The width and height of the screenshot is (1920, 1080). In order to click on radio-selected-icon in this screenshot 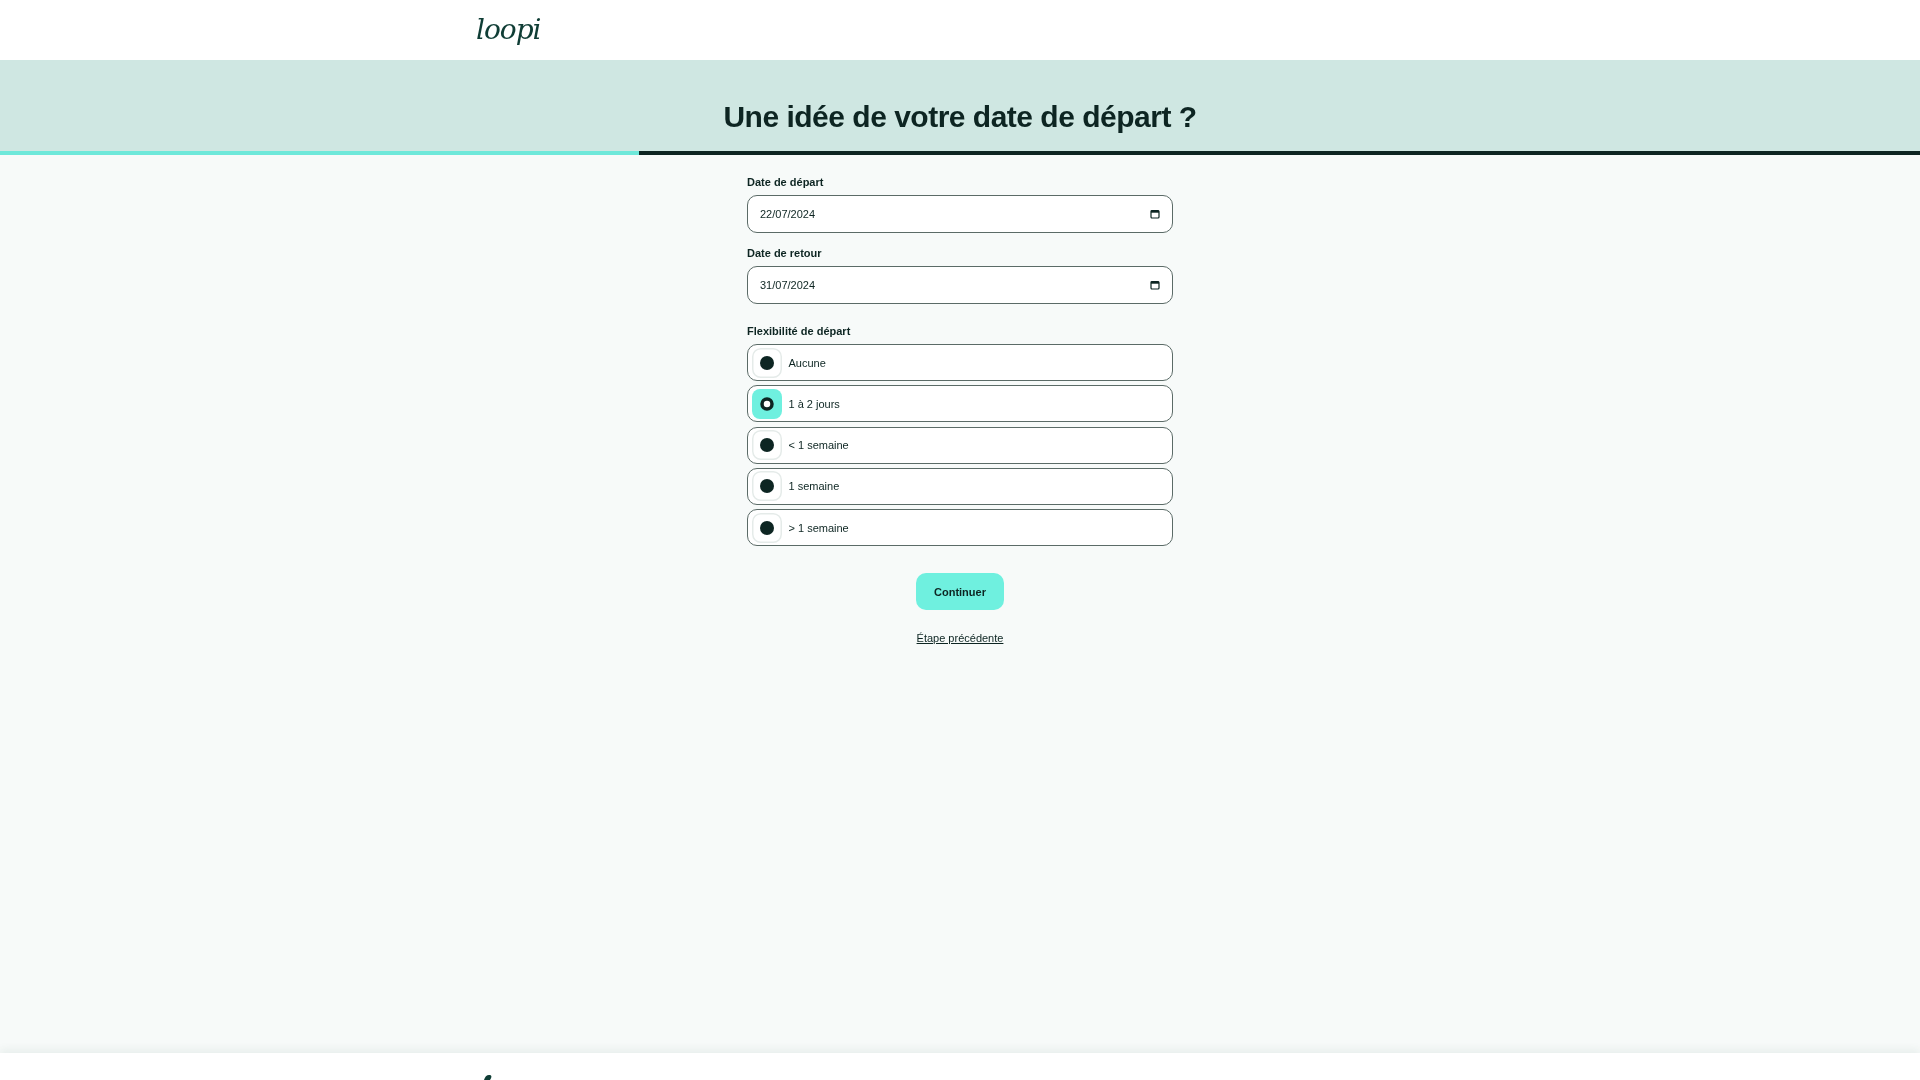, I will do `click(766, 403)`.